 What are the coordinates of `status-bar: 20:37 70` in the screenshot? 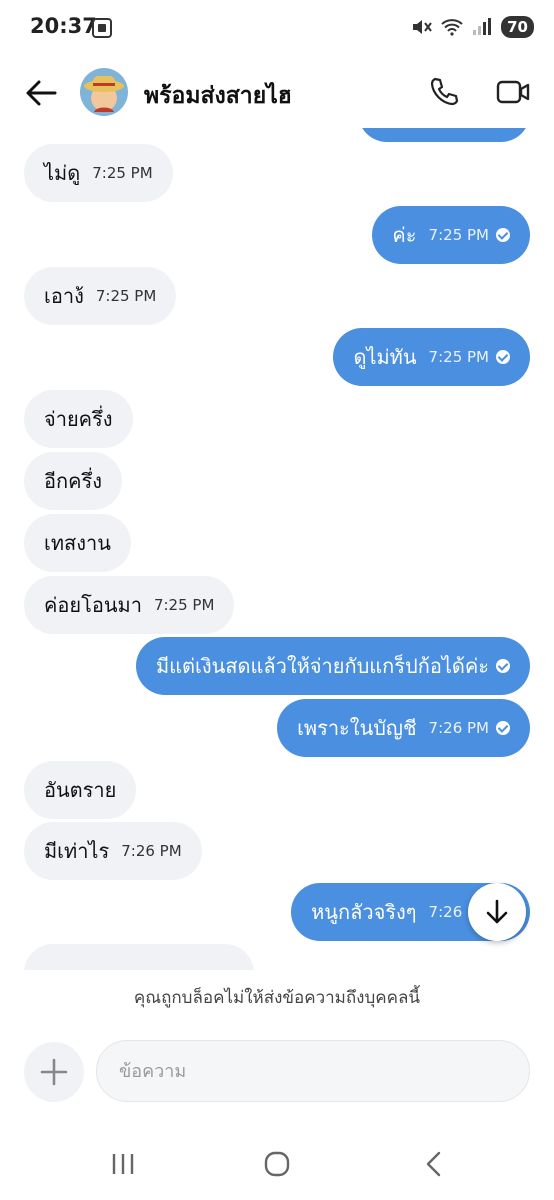 It's located at (277, 29).